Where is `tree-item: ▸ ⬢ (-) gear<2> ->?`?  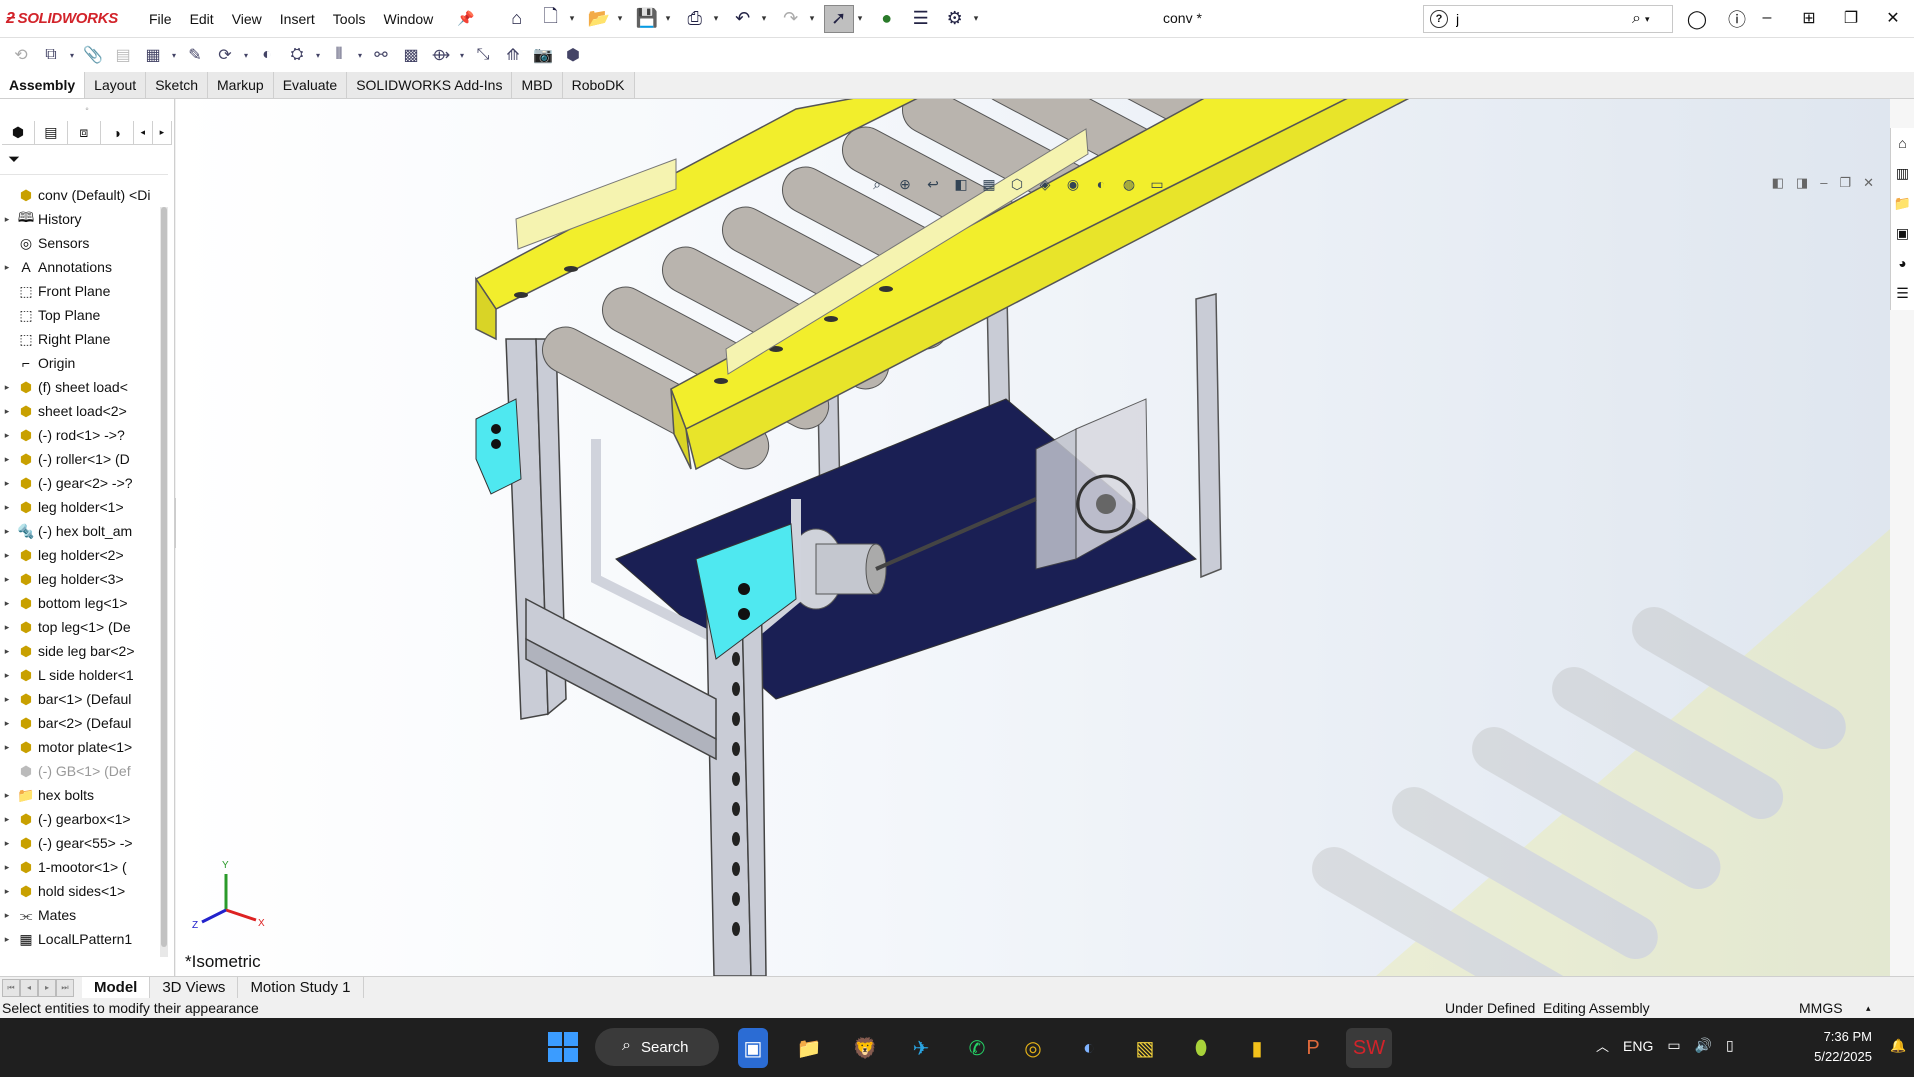 tree-item: ▸ ⬢ (-) gear<2> ->? is located at coordinates (80, 483).